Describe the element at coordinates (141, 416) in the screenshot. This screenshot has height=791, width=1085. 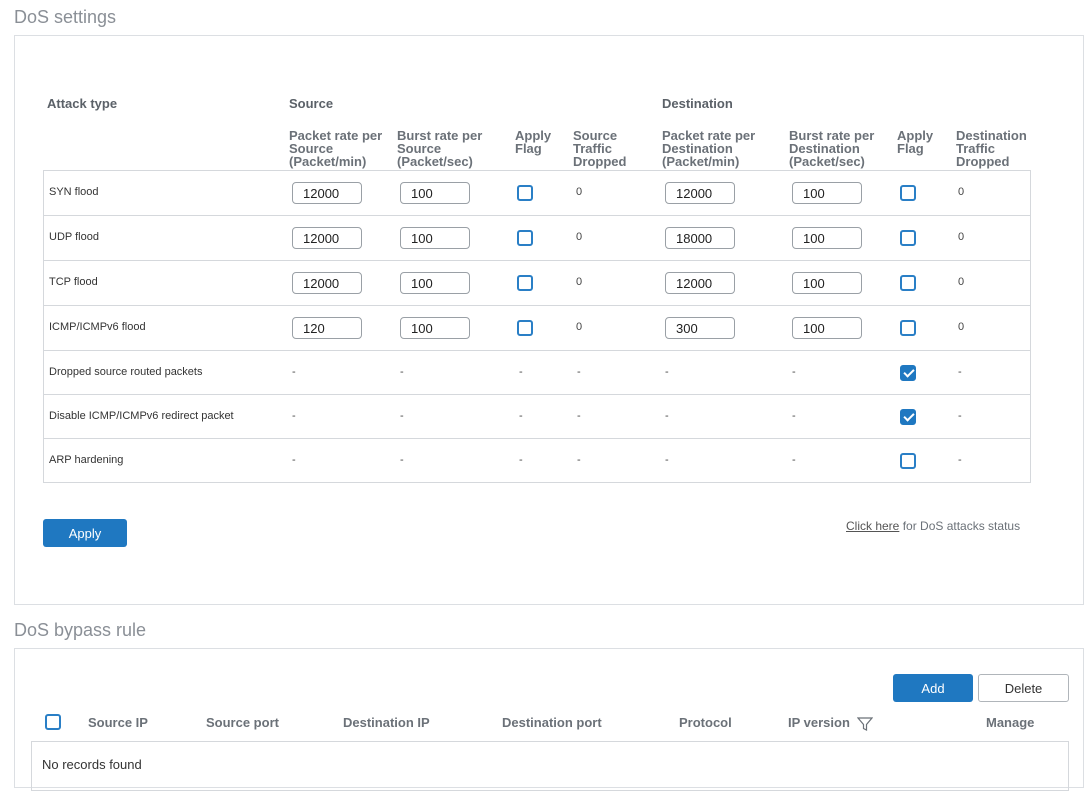
I see `row-attack-type: Disable ICMP/ICMPv6 redirect packet` at that location.